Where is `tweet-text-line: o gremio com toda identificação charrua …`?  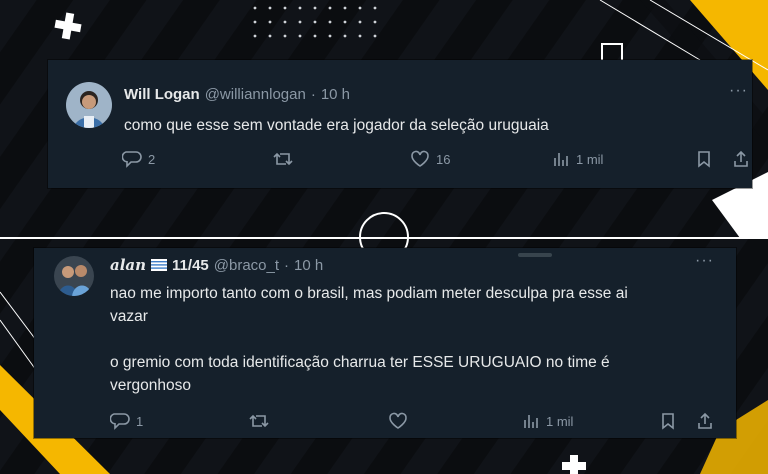 tweet-text-line: o gremio com toda identificação charrua … is located at coordinates (360, 362).